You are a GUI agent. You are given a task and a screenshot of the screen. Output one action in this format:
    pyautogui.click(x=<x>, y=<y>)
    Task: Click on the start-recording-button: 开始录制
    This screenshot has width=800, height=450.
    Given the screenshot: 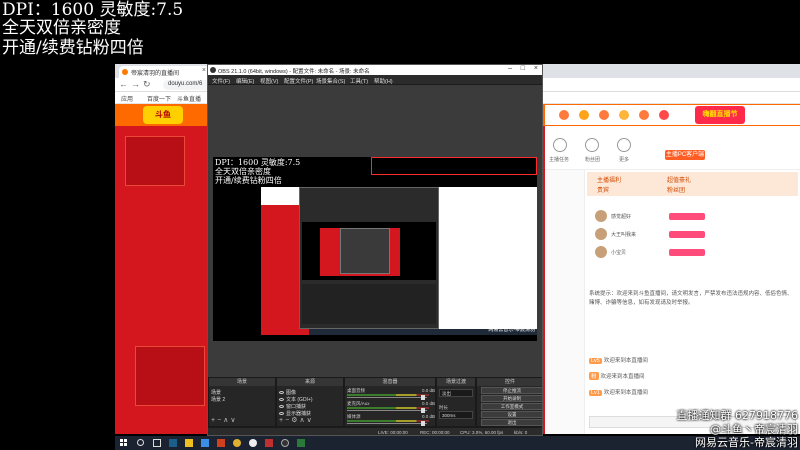 What is the action you would take?
    pyautogui.click(x=511, y=398)
    